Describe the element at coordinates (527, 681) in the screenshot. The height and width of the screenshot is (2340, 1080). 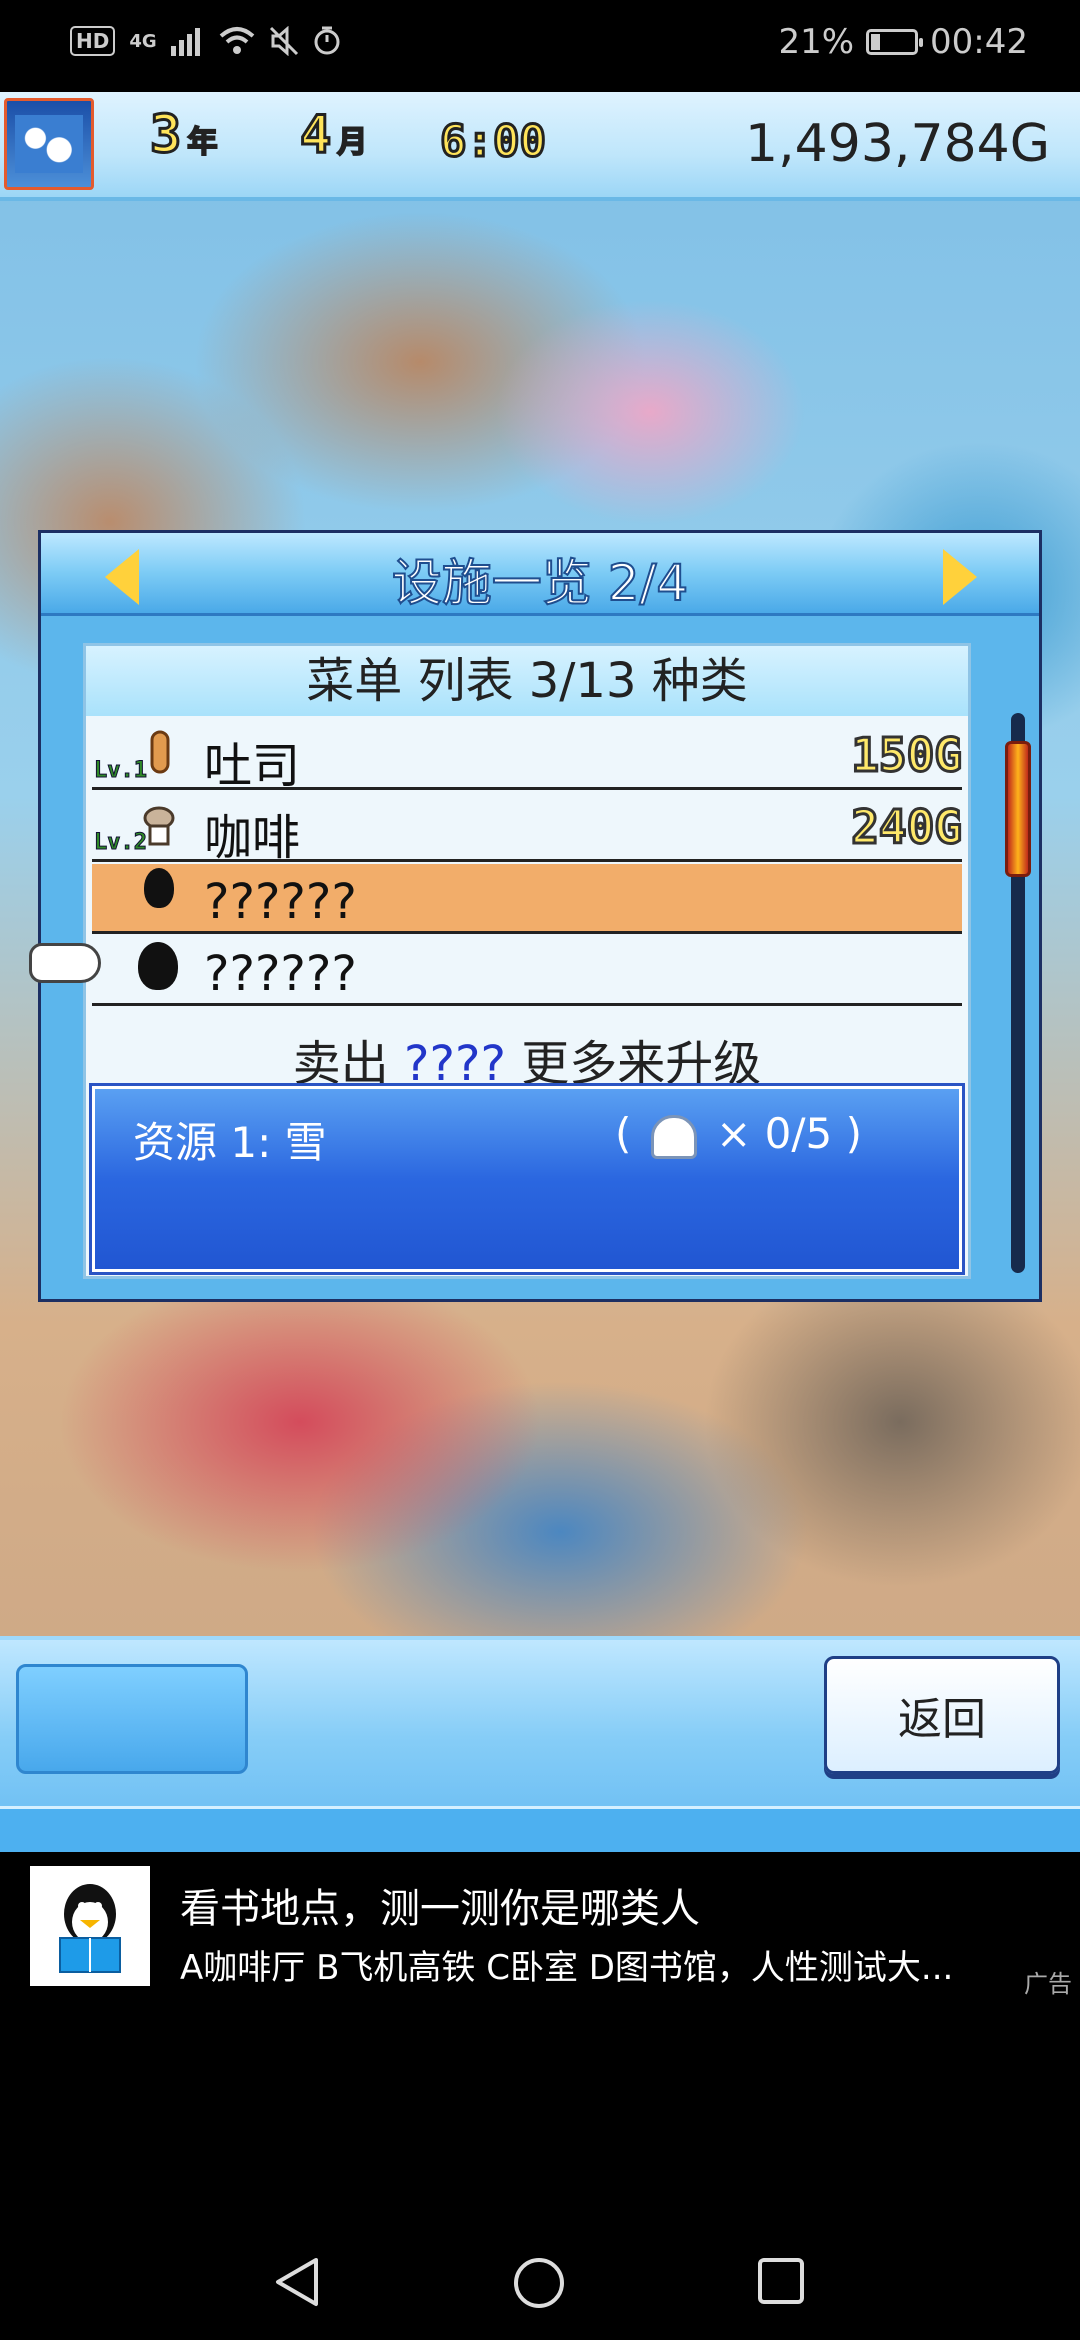
I see `menu-list-header: 菜单 列表 3/13 种类` at that location.